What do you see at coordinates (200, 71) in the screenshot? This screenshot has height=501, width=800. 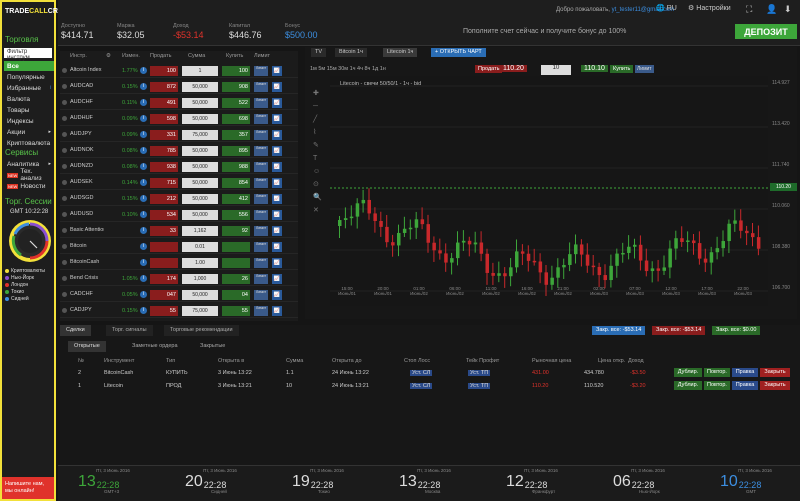 I see `amount-input: 1` at bounding box center [200, 71].